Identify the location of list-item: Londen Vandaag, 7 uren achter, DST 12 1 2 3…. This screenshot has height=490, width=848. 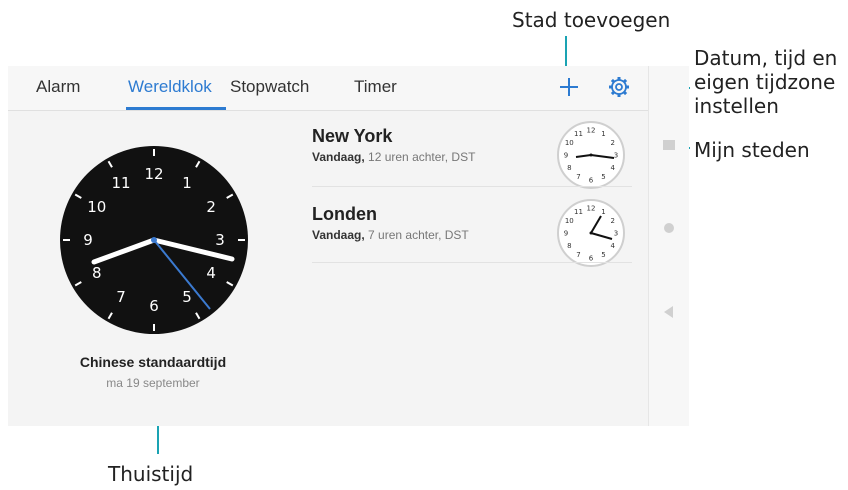
(477, 238).